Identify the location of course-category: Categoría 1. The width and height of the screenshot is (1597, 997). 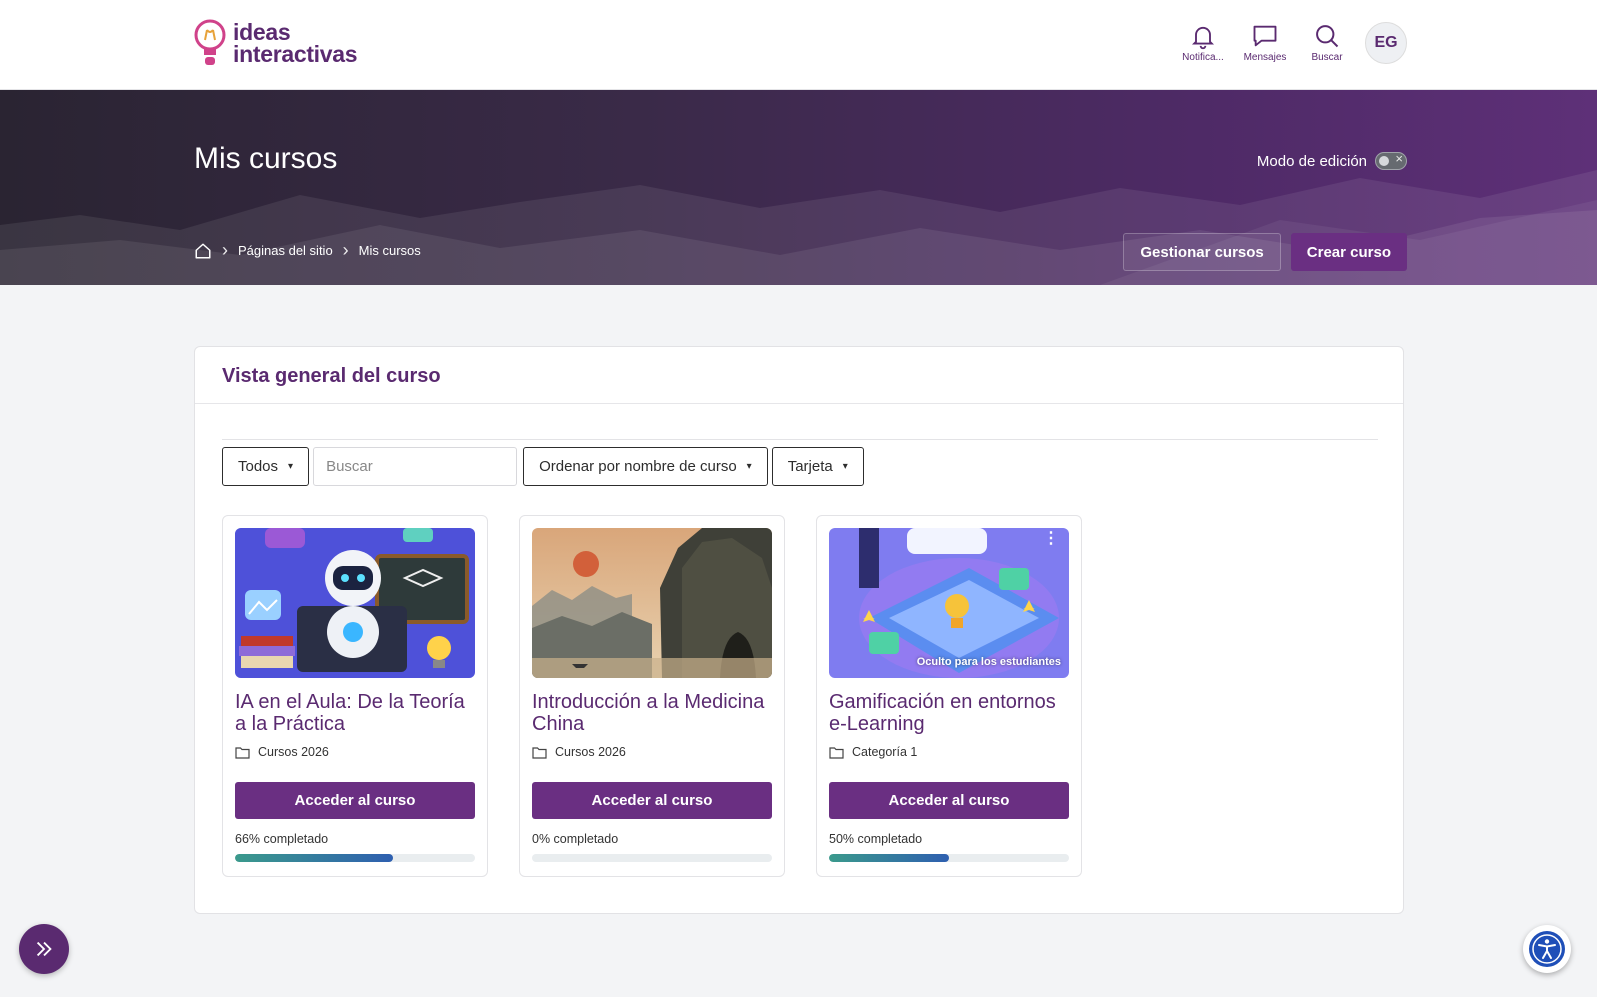
(873, 752).